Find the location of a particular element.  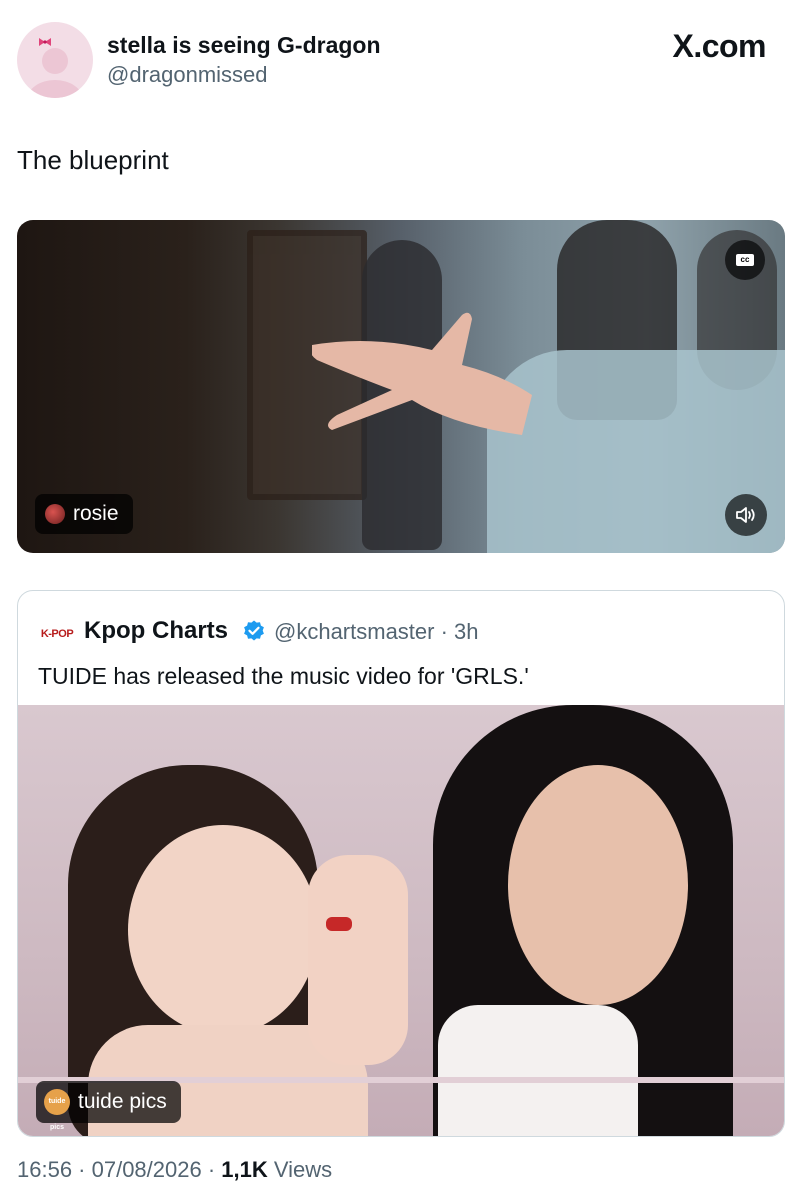

x-logo: X.com is located at coordinates (719, 46).